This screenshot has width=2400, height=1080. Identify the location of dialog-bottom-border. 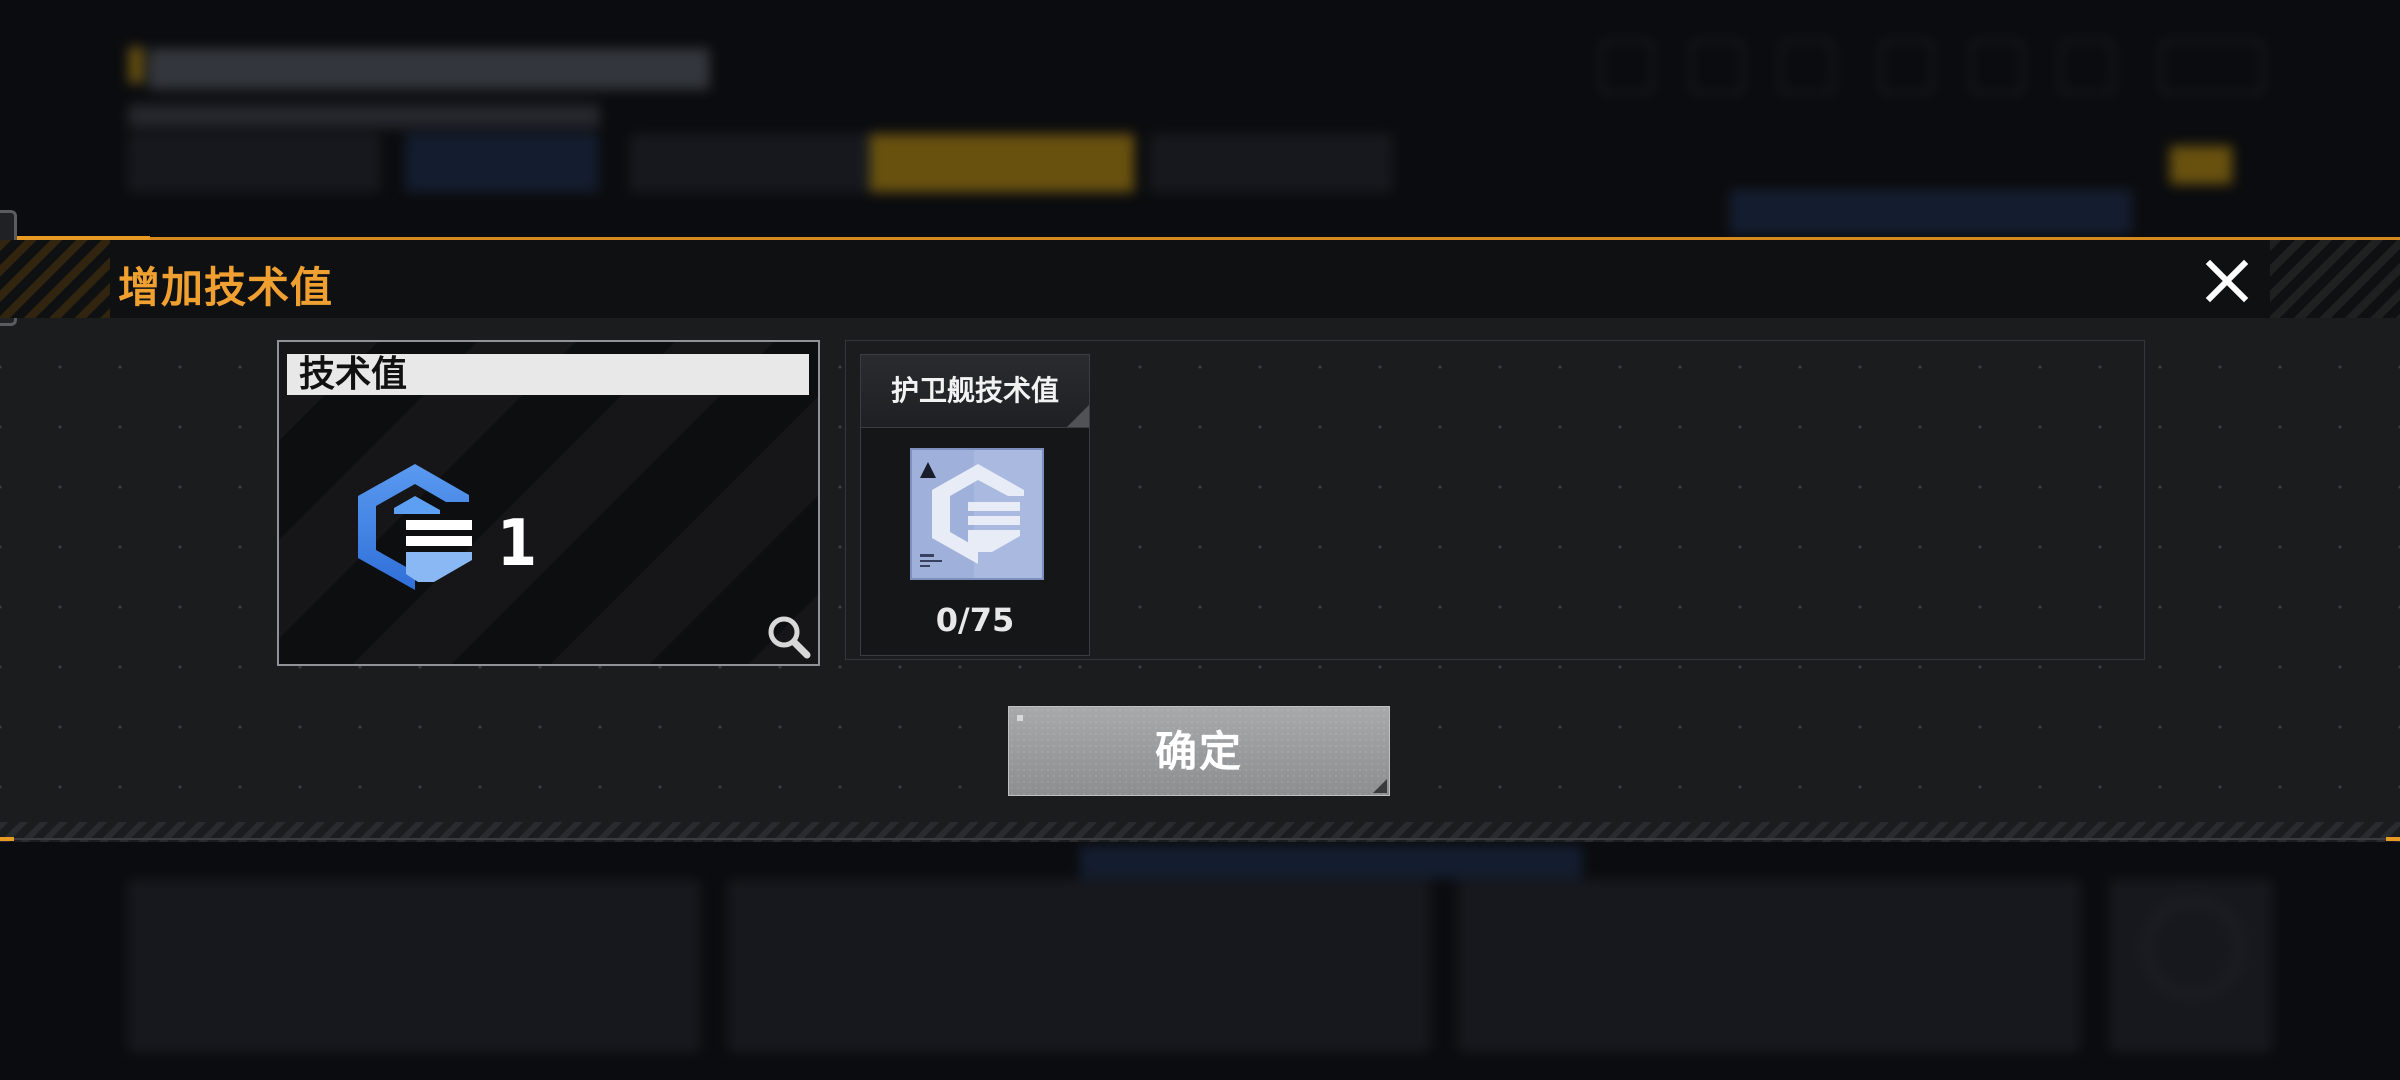
(1200, 839).